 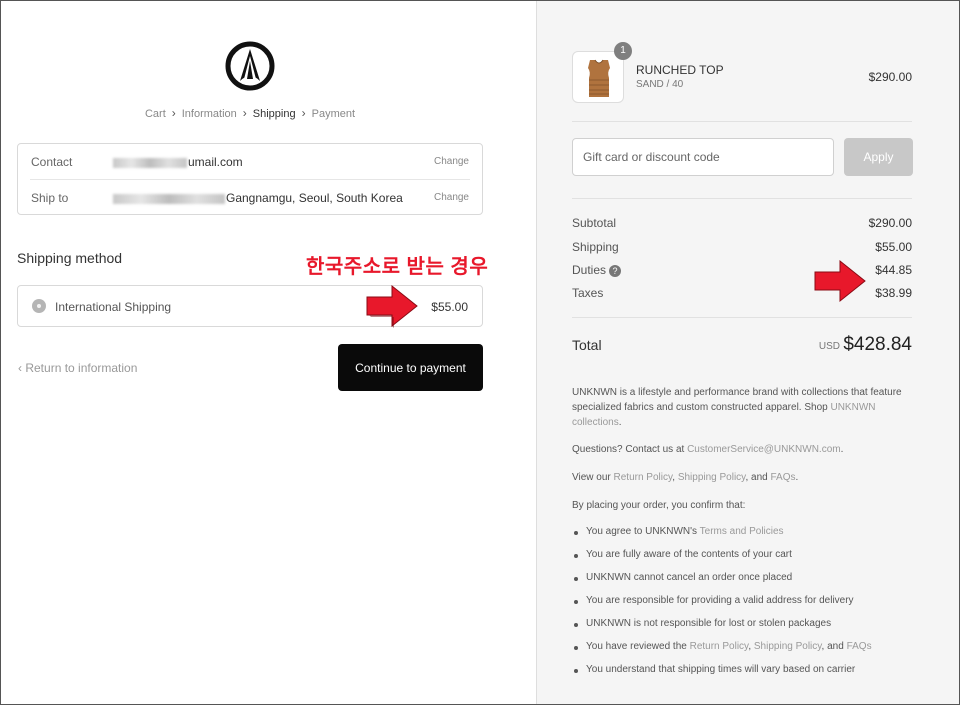 I want to click on ship-to-label: Ship to, so click(x=50, y=198).